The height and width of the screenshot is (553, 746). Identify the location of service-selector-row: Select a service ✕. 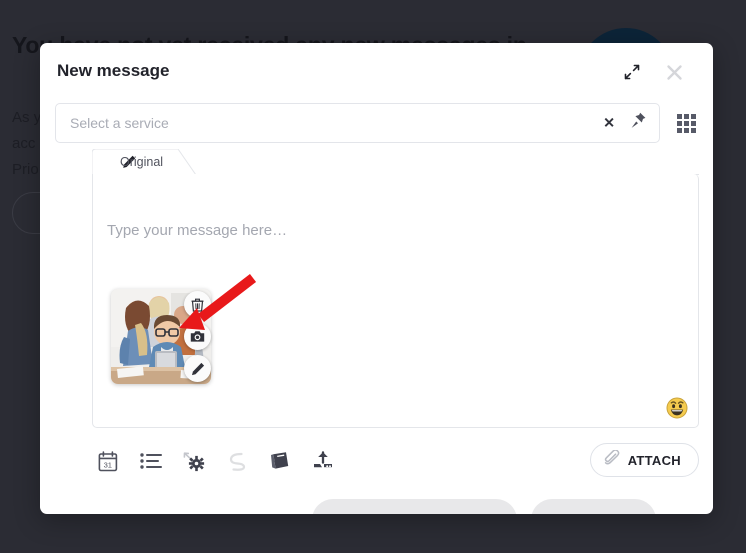
(376, 123).